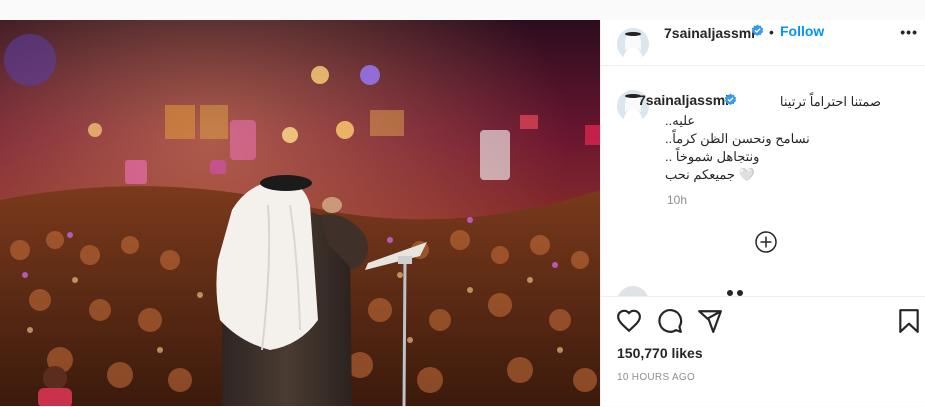 This screenshot has height=407, width=925. Describe the element at coordinates (660, 353) in the screenshot. I see `likes-count: 150,770 likes` at that location.